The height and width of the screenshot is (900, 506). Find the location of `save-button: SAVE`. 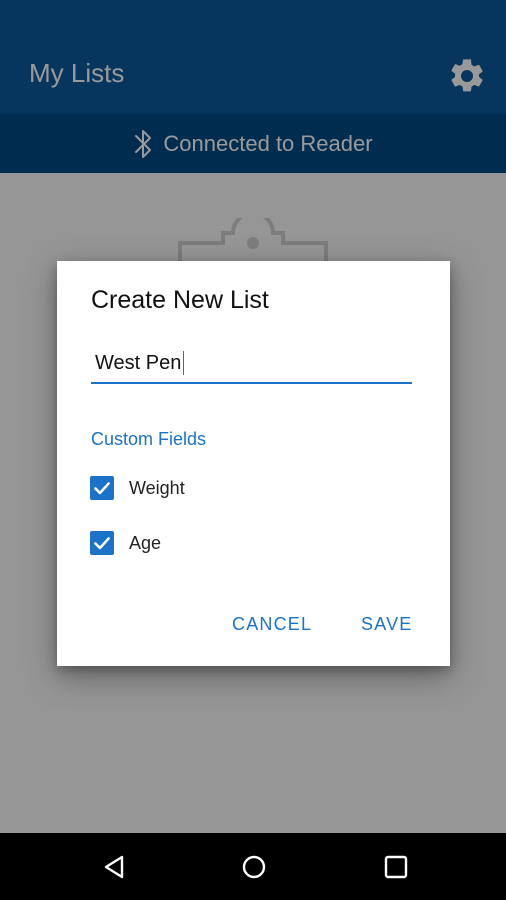

save-button: SAVE is located at coordinates (387, 624).